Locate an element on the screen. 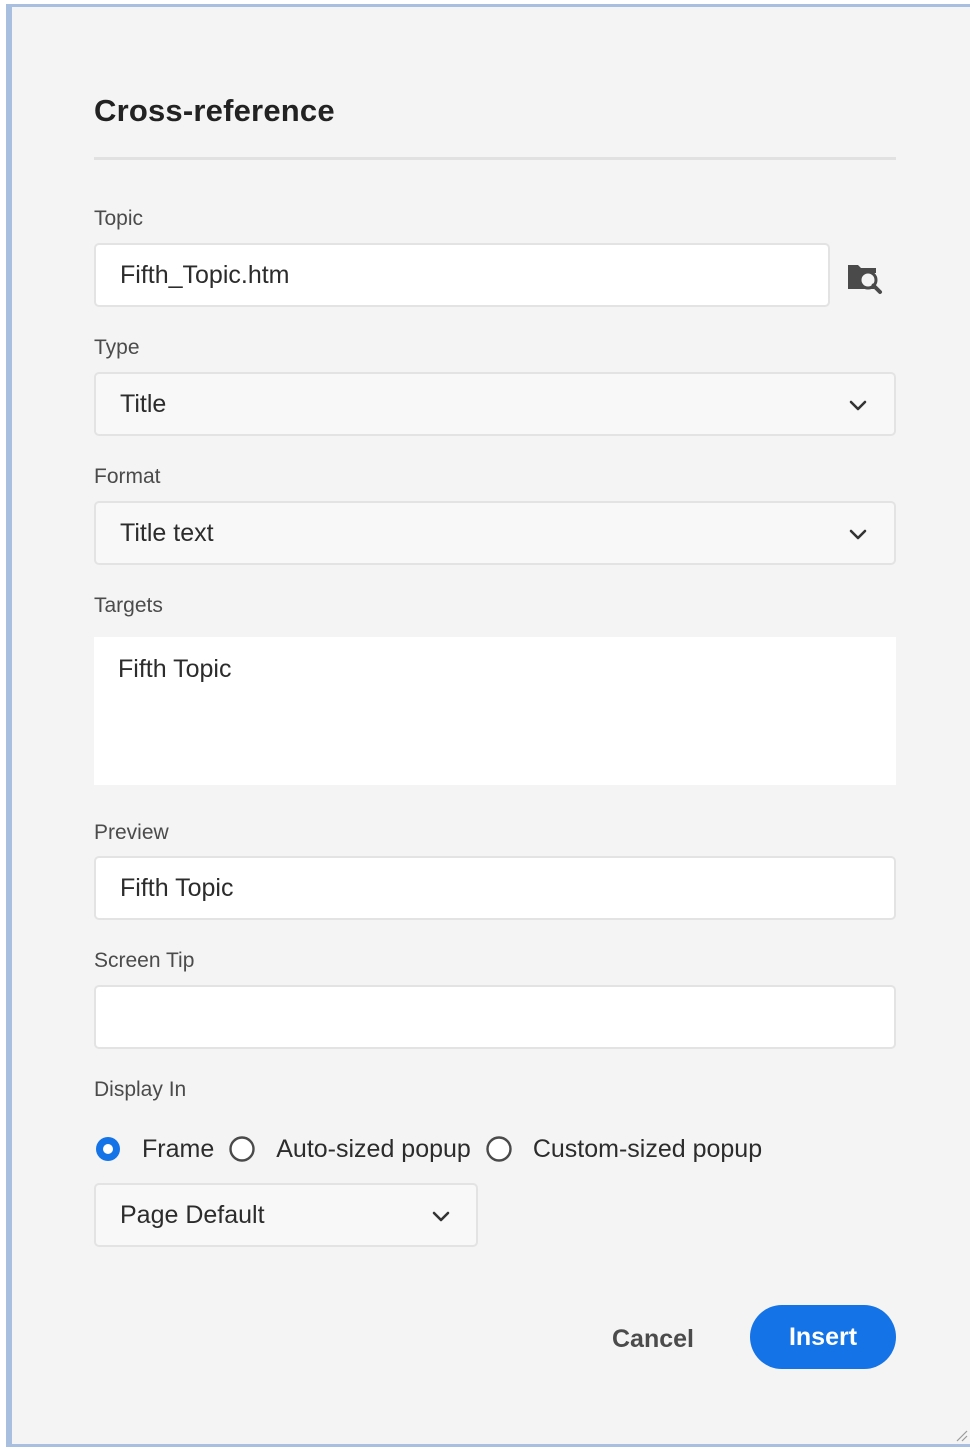 The width and height of the screenshot is (970, 1449). list-item: Fifth Topic is located at coordinates (174, 669).